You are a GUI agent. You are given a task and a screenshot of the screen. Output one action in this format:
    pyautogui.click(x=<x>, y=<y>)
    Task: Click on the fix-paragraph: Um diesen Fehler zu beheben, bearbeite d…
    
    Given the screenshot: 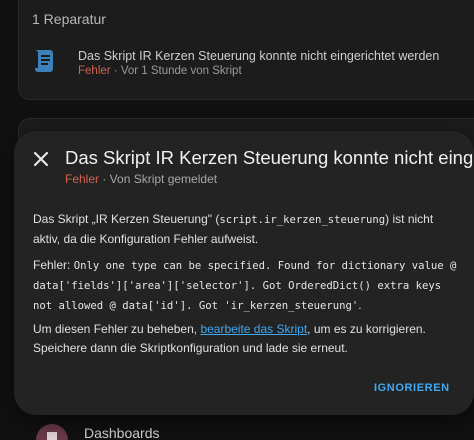 What is the action you would take?
    pyautogui.click(x=248, y=339)
    